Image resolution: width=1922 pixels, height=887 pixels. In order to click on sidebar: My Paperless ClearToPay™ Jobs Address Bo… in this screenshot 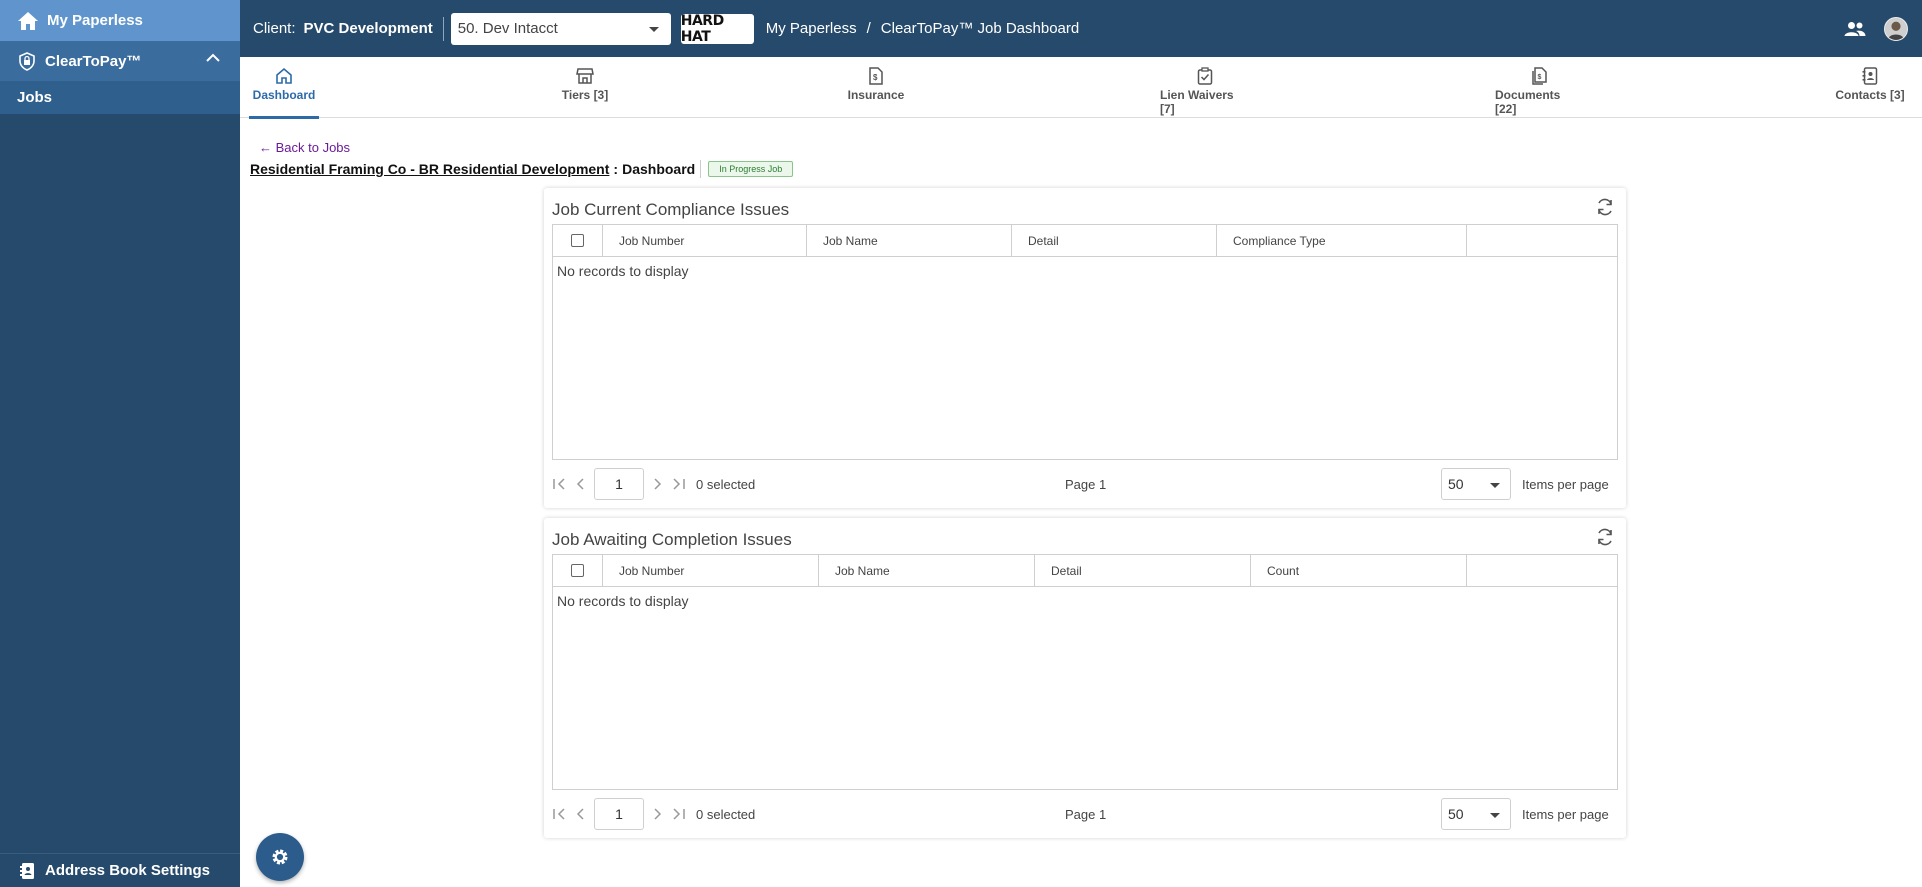, I will do `click(120, 443)`.